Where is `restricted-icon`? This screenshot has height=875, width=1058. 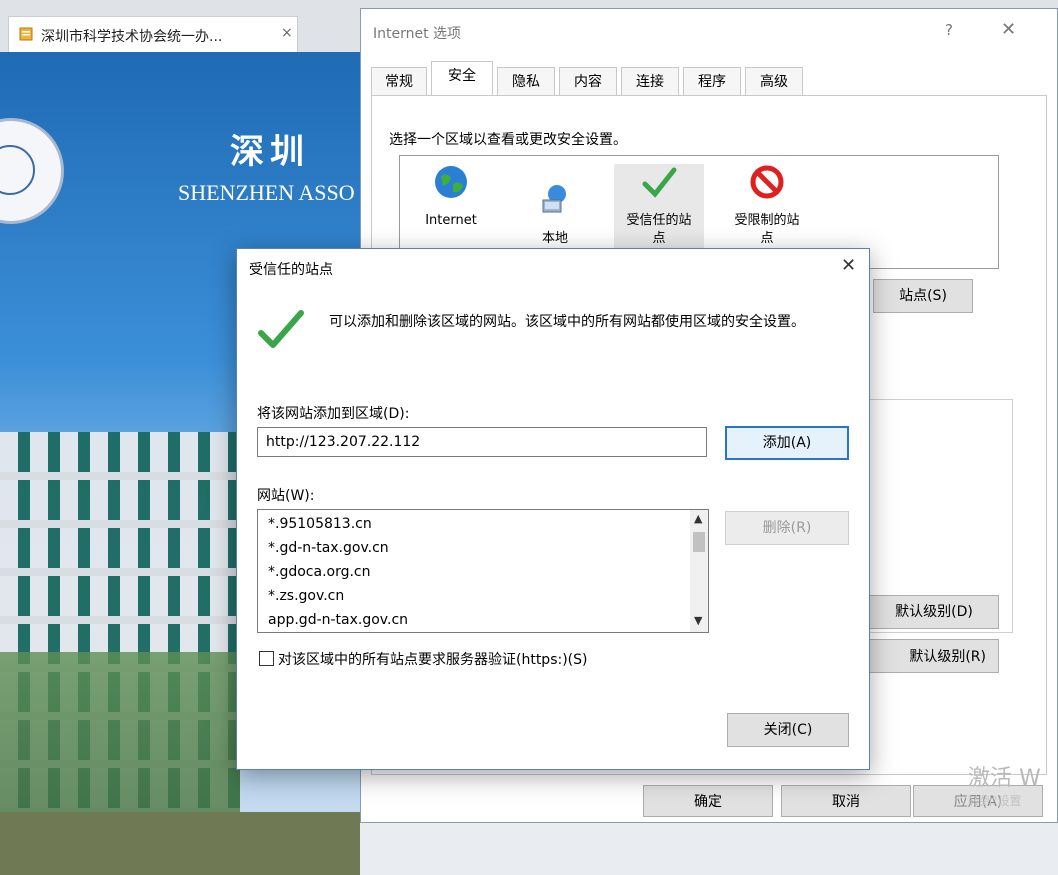 restricted-icon is located at coordinates (767, 182).